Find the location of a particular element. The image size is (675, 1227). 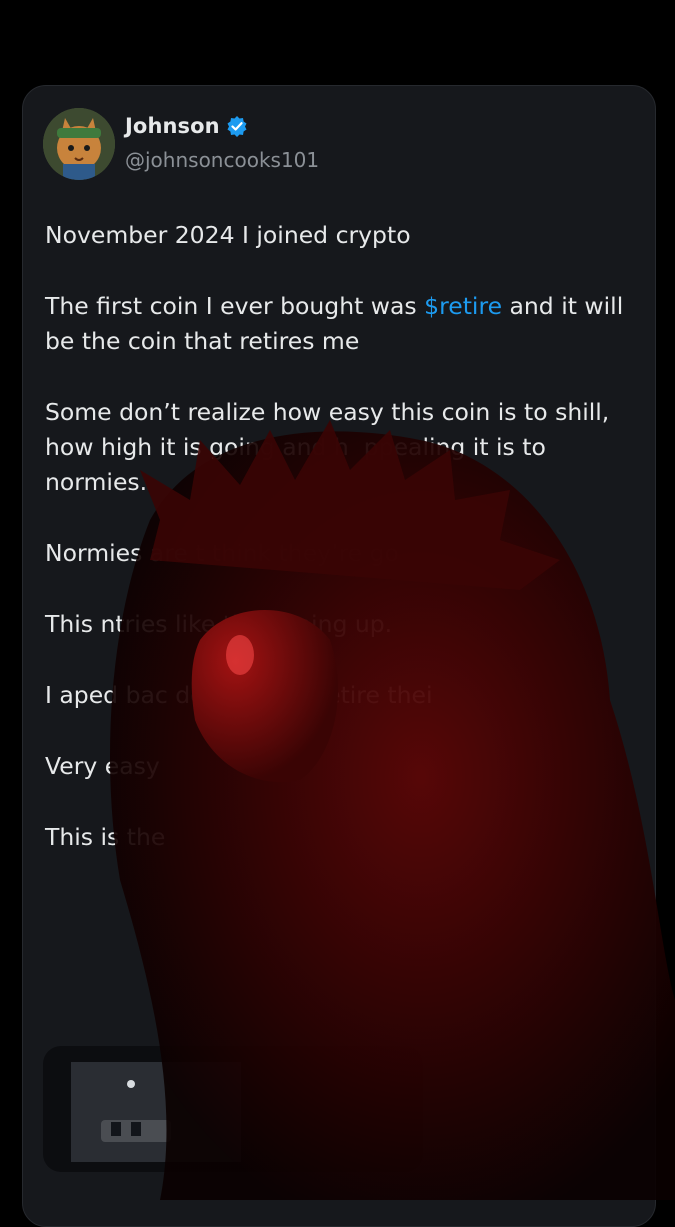

paragraph-text: describes o retire thei is located at coordinates (304, 695).